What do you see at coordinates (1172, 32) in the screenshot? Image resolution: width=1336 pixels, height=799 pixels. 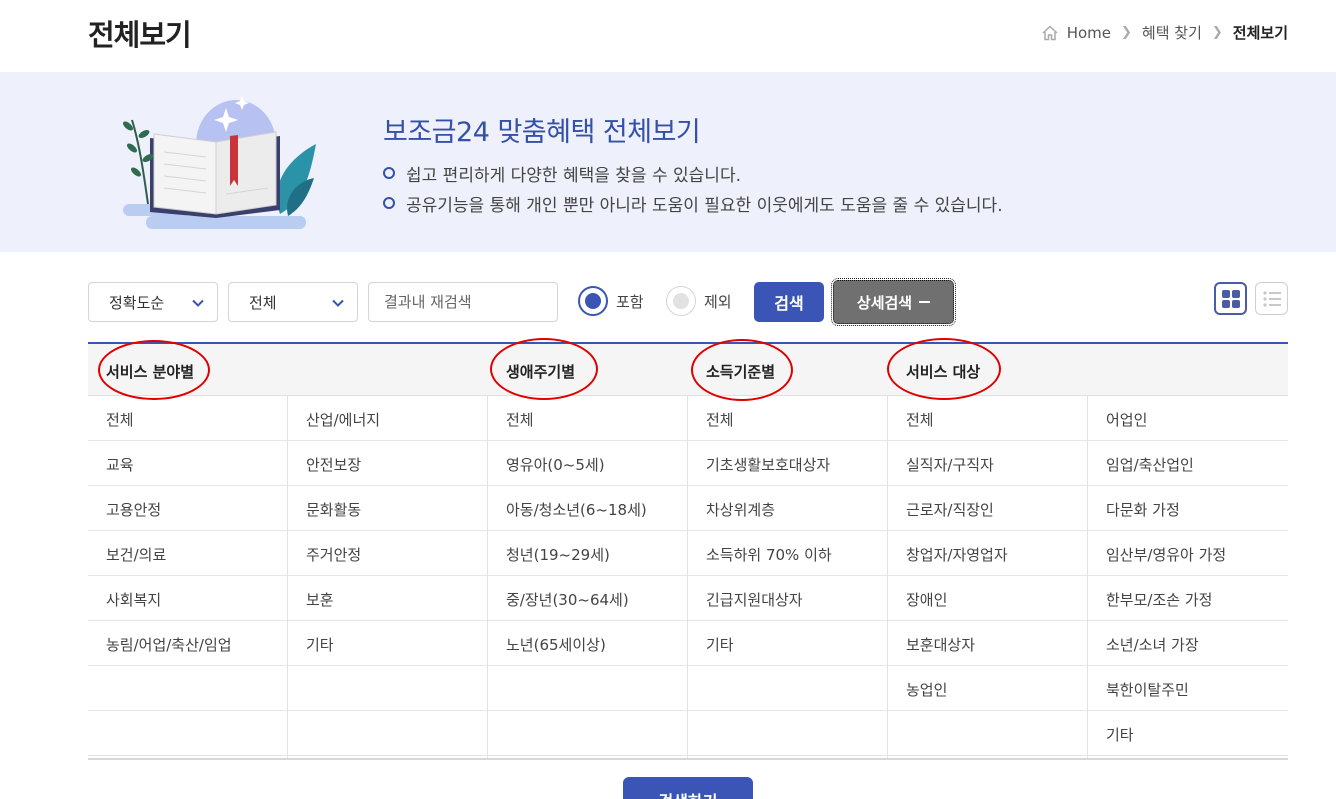 I see `breadcrumb-benefit-search: 혜택 찾기` at bounding box center [1172, 32].